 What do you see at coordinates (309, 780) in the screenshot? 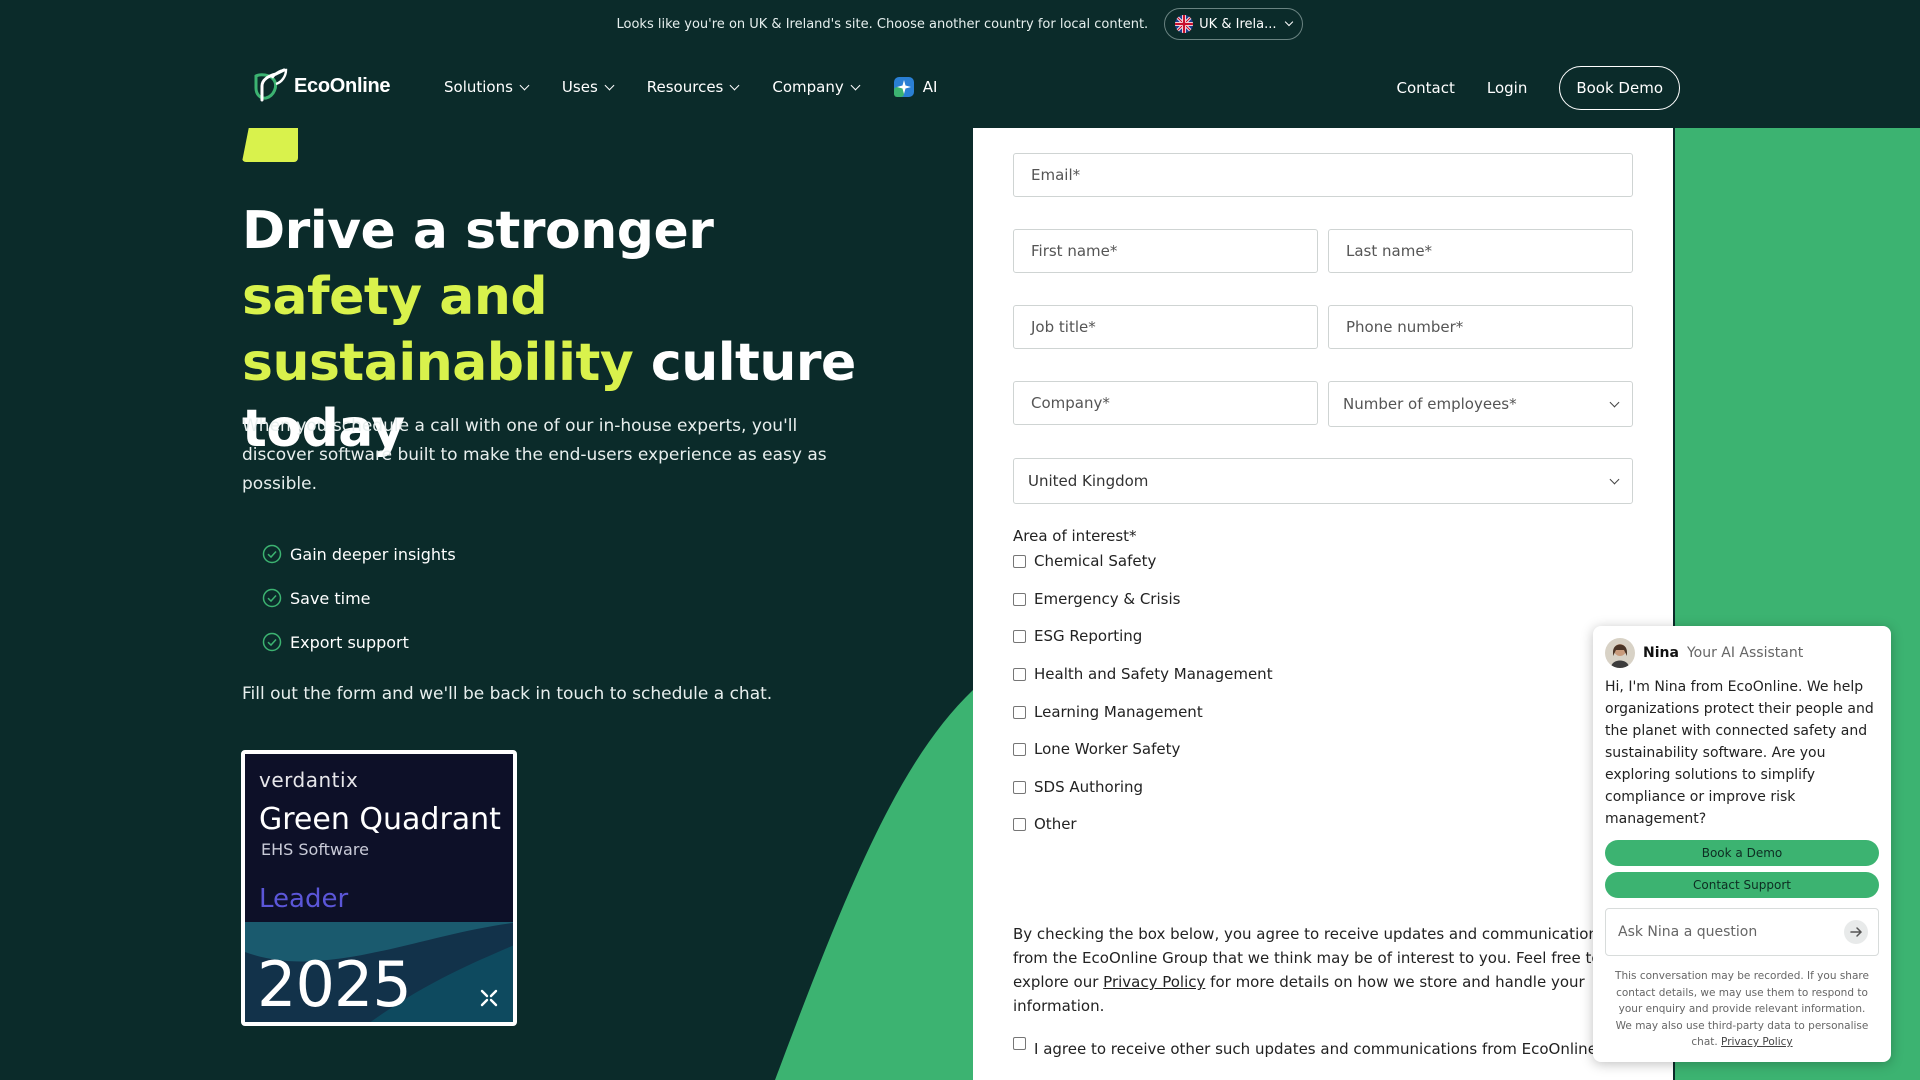
I see `badge-brand: verdantix` at bounding box center [309, 780].